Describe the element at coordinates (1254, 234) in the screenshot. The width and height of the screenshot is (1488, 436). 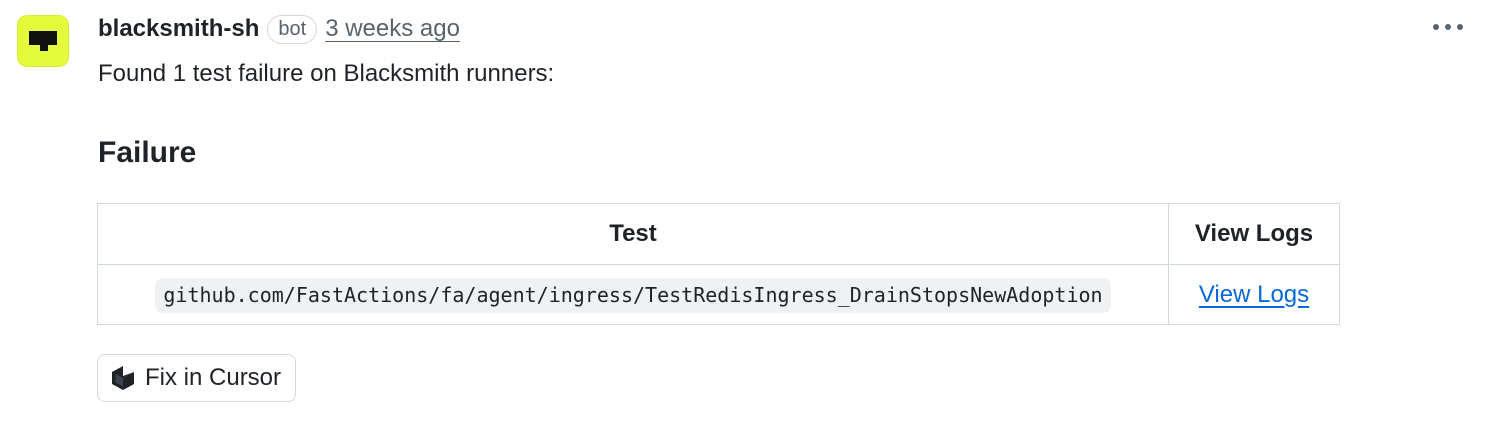
I see `column-header-view-logs: View Logs` at that location.